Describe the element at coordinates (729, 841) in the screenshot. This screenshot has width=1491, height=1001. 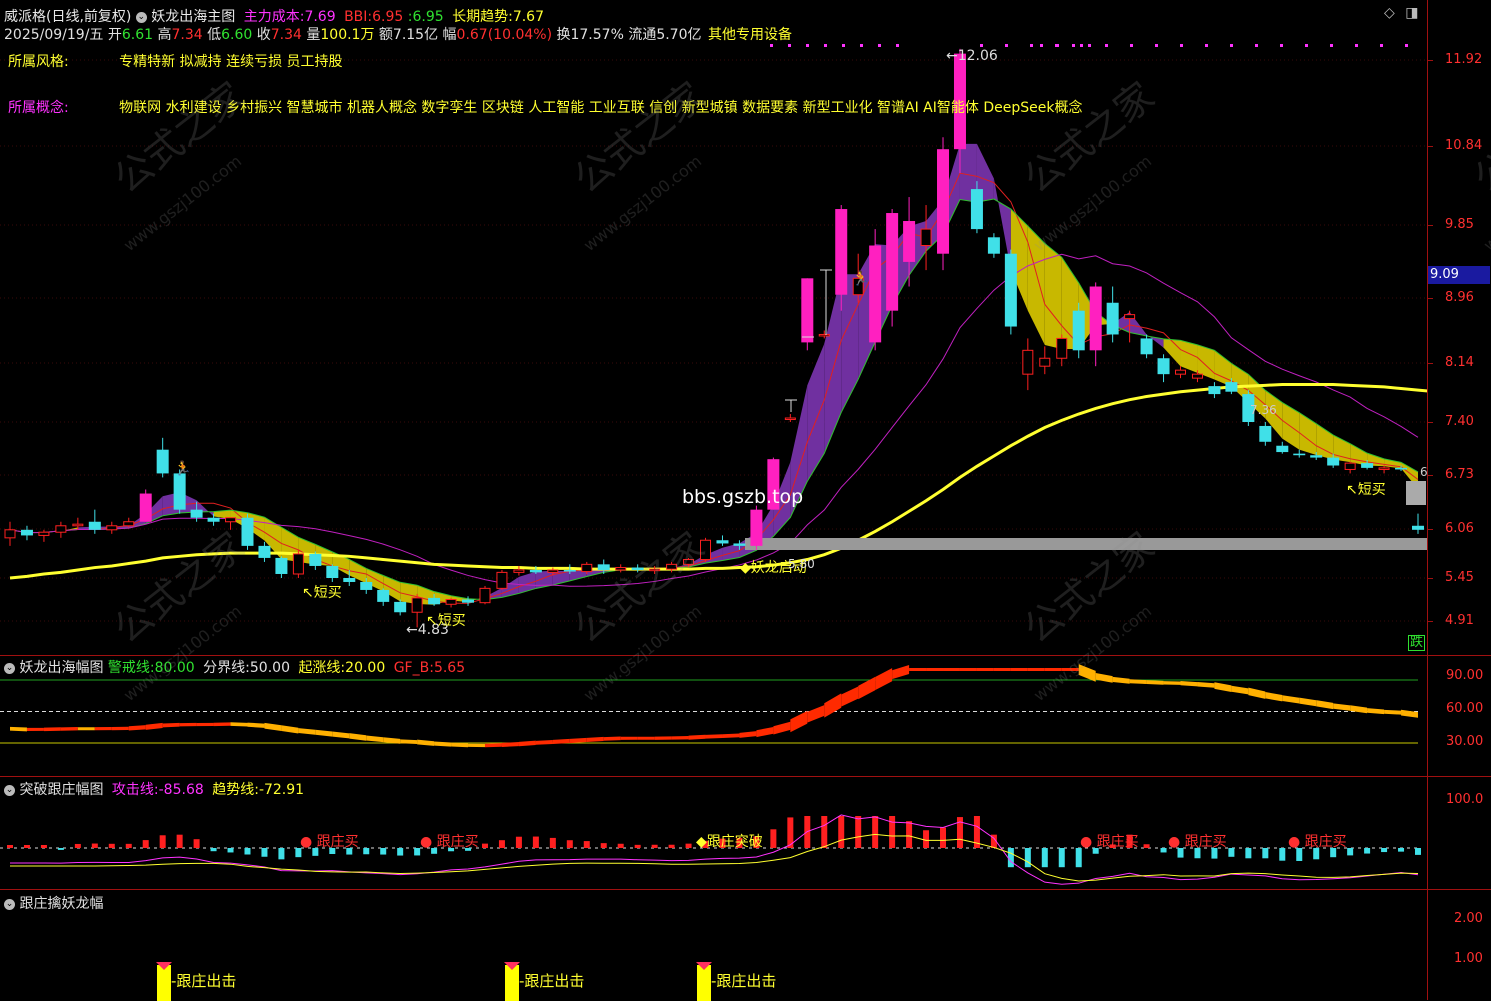
I see `follow-signal-label: ◆跟庄突破` at that location.